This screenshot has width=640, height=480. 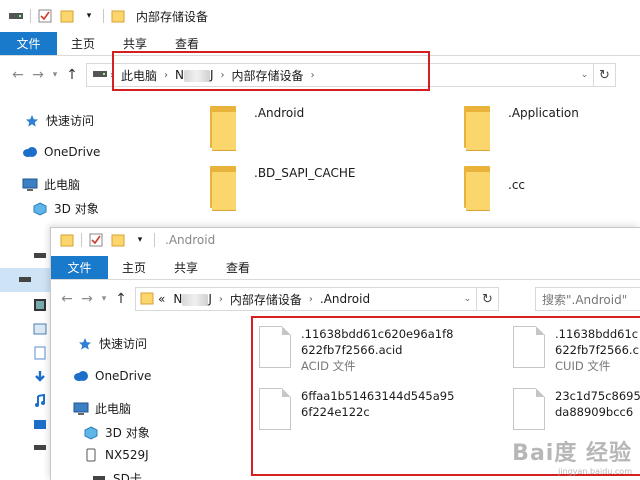 I want to click on folder-item: .BD_SAPI_CACHE, so click(x=282, y=188).